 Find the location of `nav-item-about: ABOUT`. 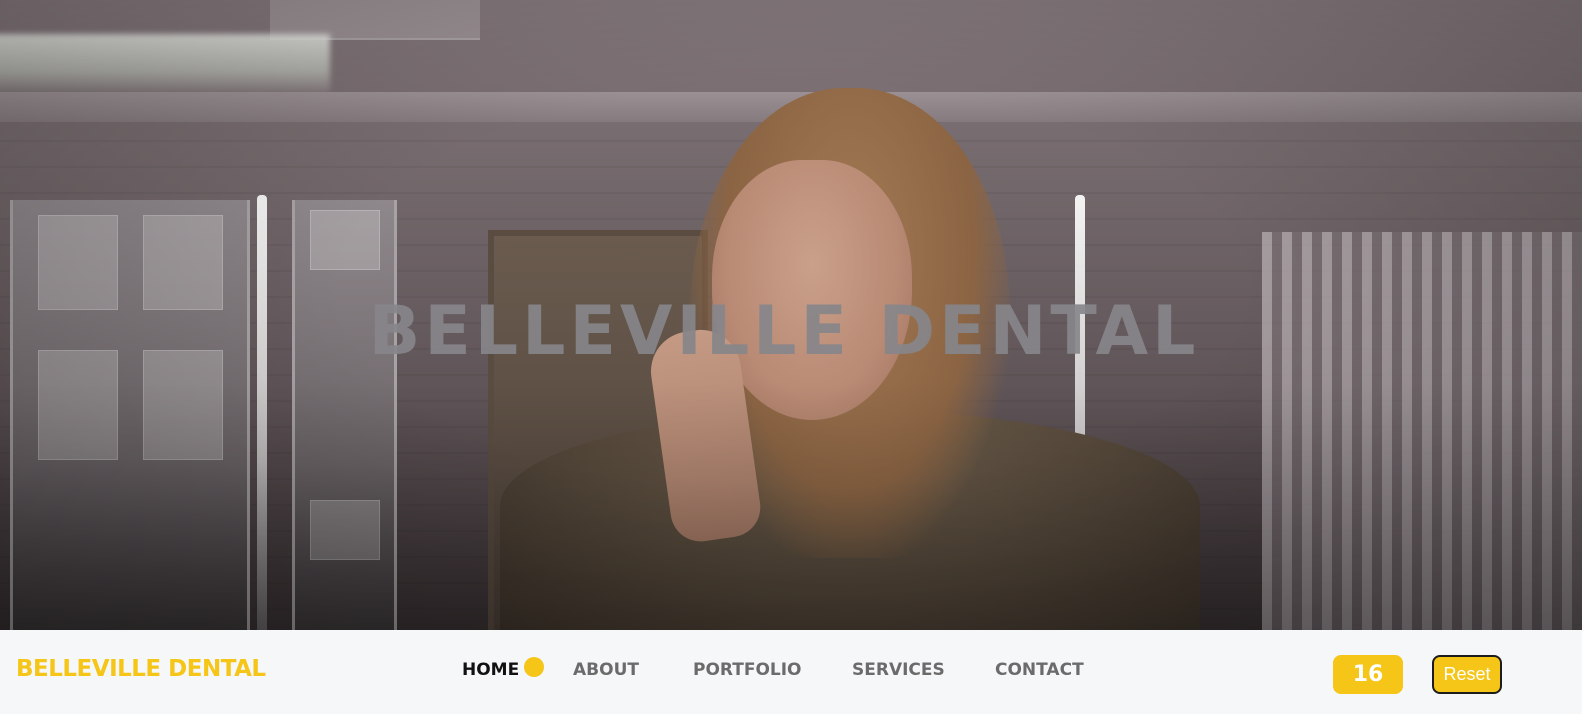

nav-item-about: ABOUT is located at coordinates (606, 670).